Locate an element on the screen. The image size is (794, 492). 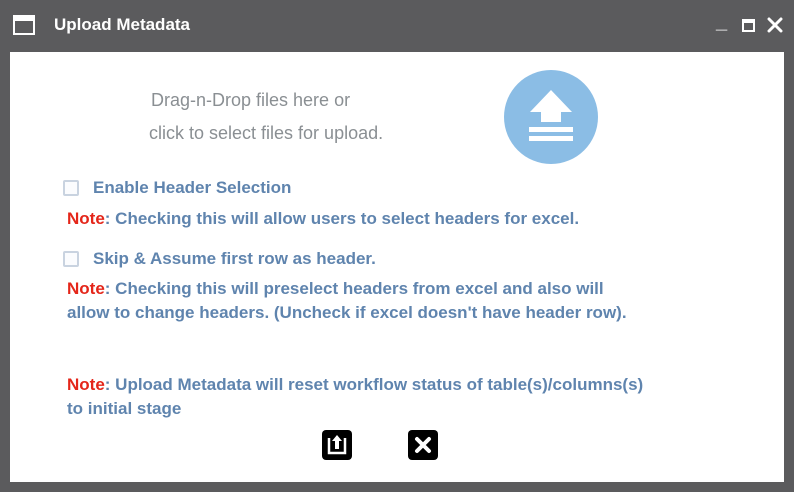
maximize-icon is located at coordinates (748, 25).